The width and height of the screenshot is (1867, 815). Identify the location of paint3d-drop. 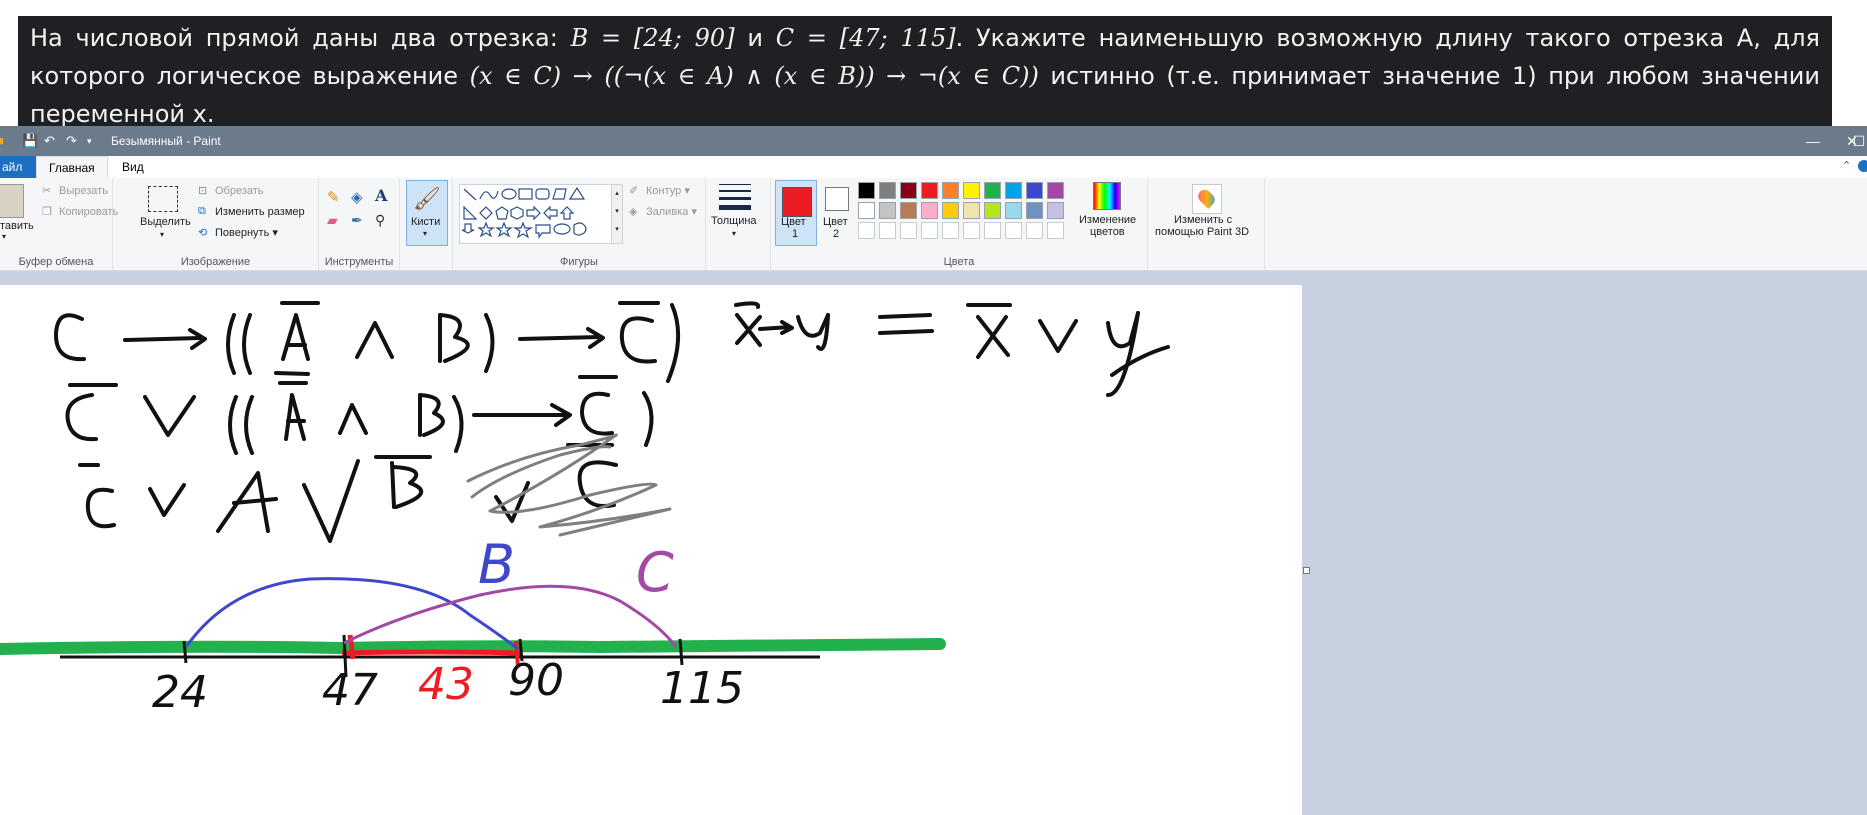
(1206, 198).